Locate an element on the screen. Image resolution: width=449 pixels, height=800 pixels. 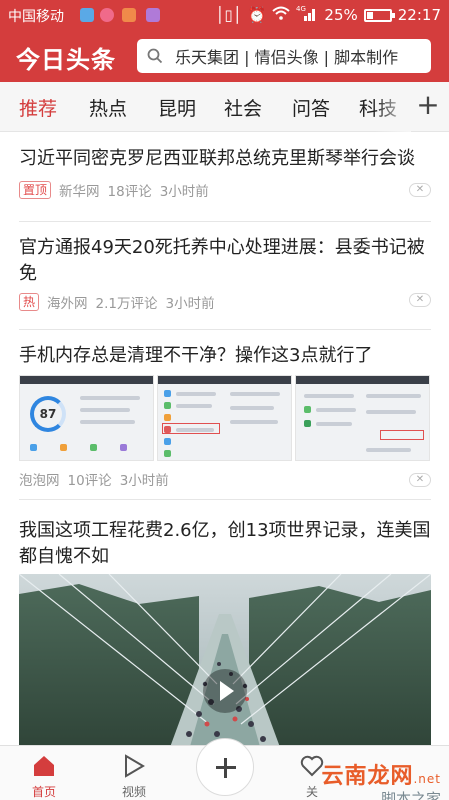
home-icon is located at coordinates (44, 766).